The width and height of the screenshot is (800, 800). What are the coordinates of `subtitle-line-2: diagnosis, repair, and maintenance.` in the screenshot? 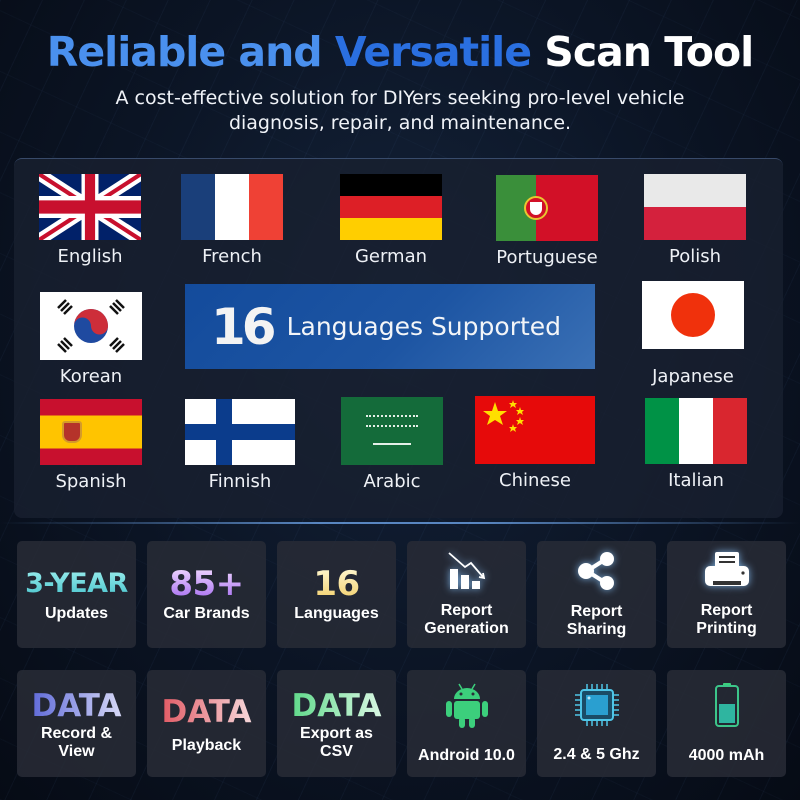 It's located at (400, 123).